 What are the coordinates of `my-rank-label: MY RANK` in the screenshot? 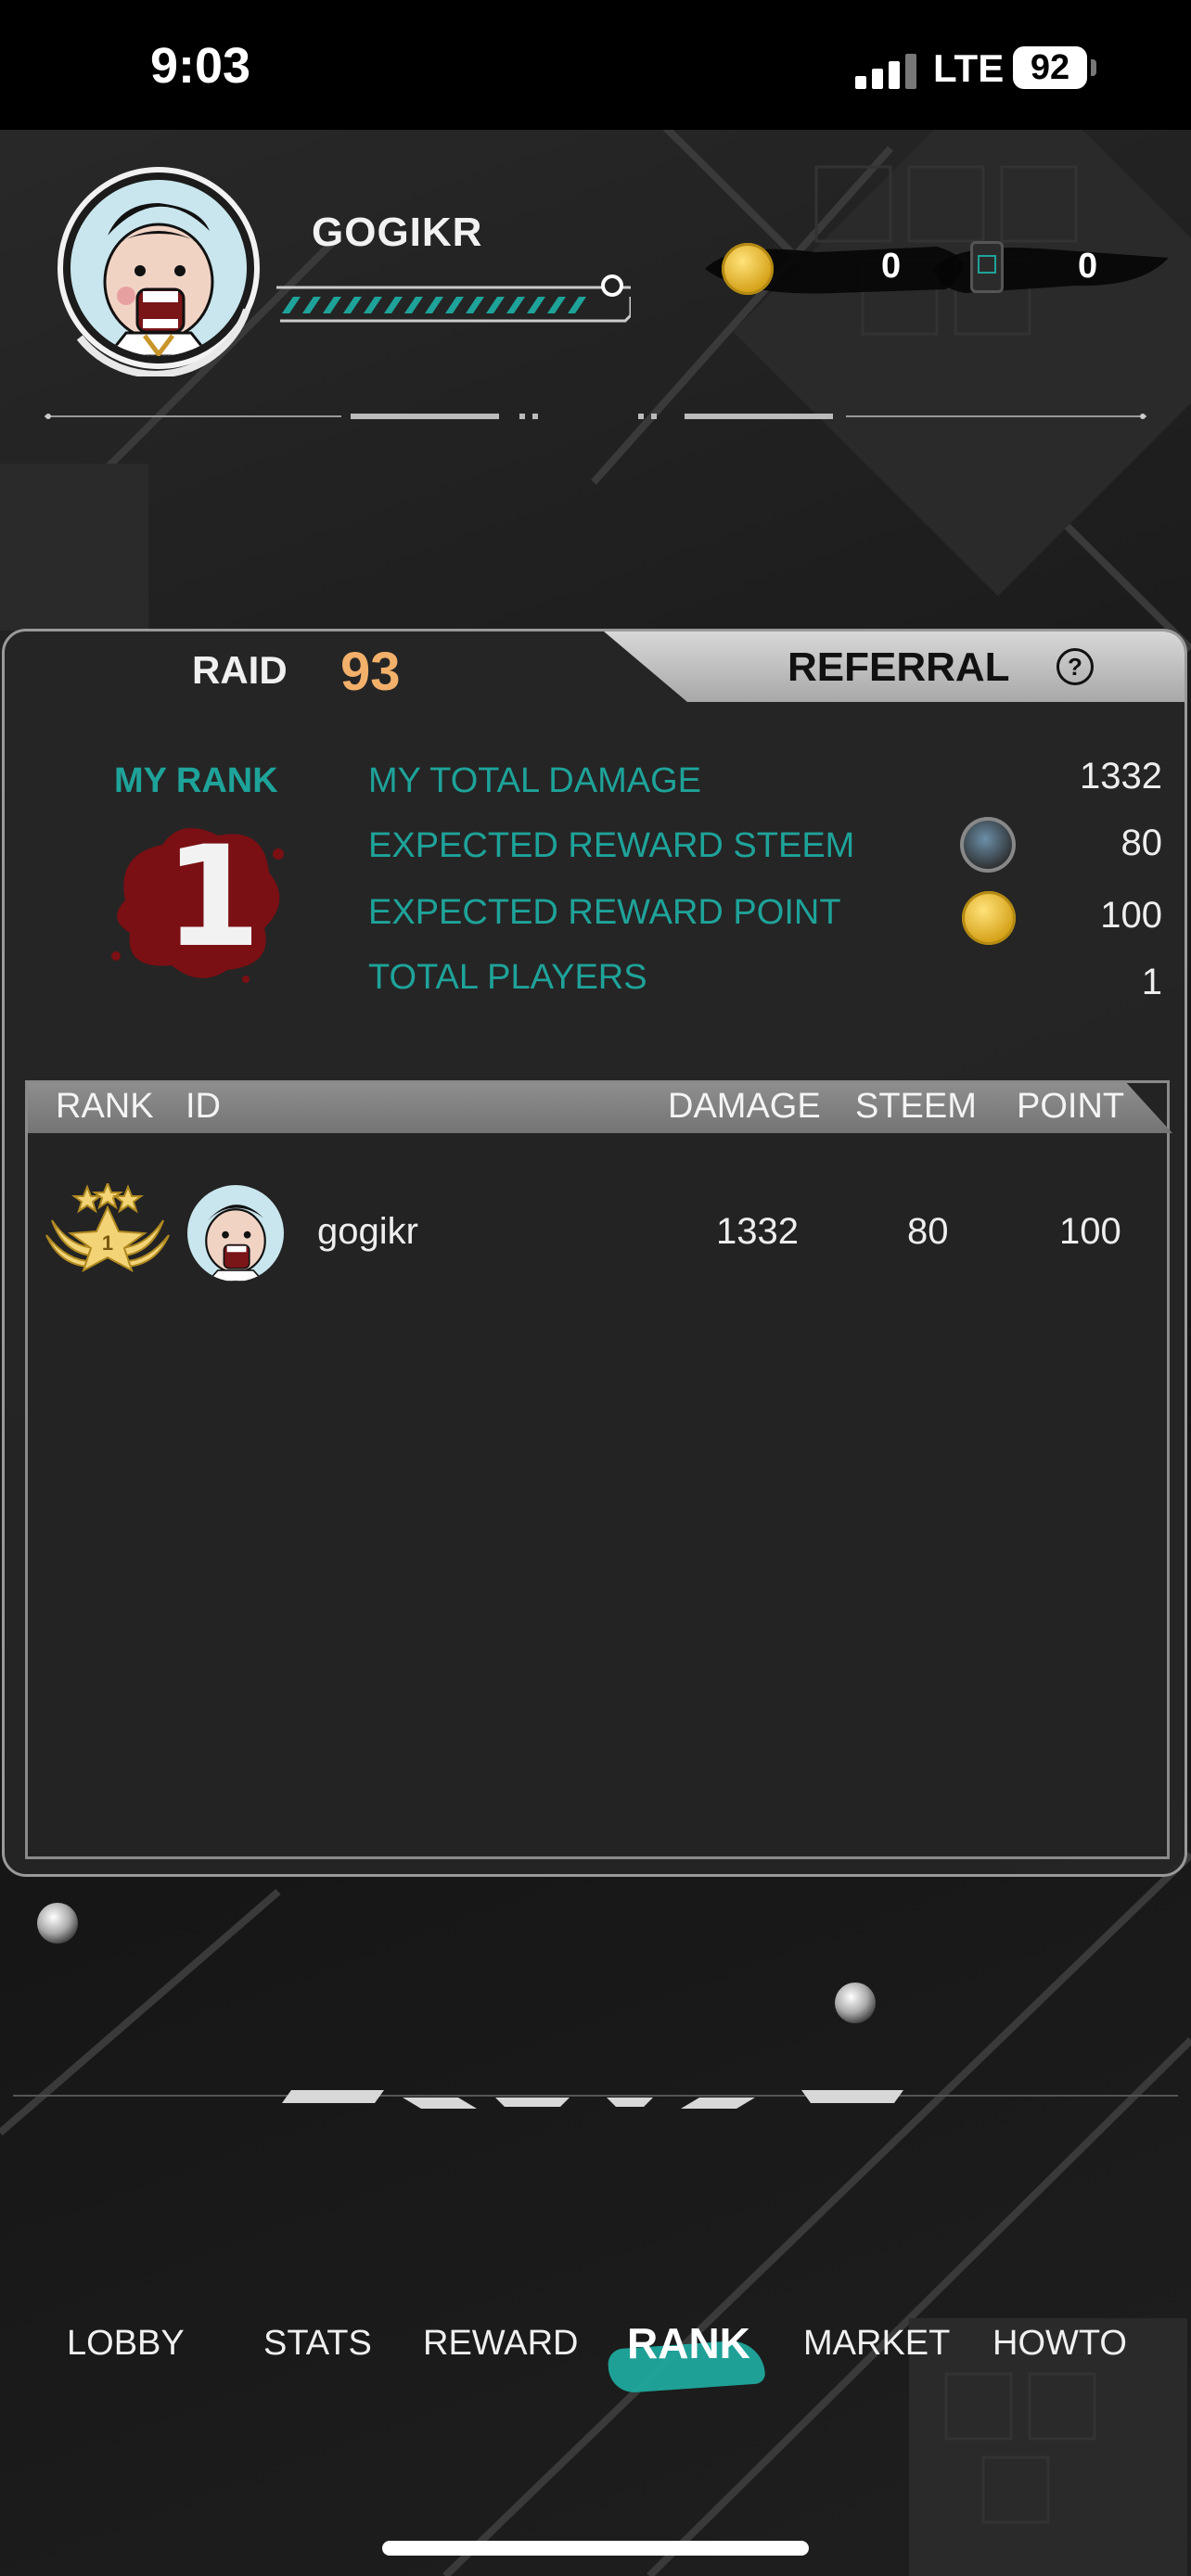 It's located at (196, 780).